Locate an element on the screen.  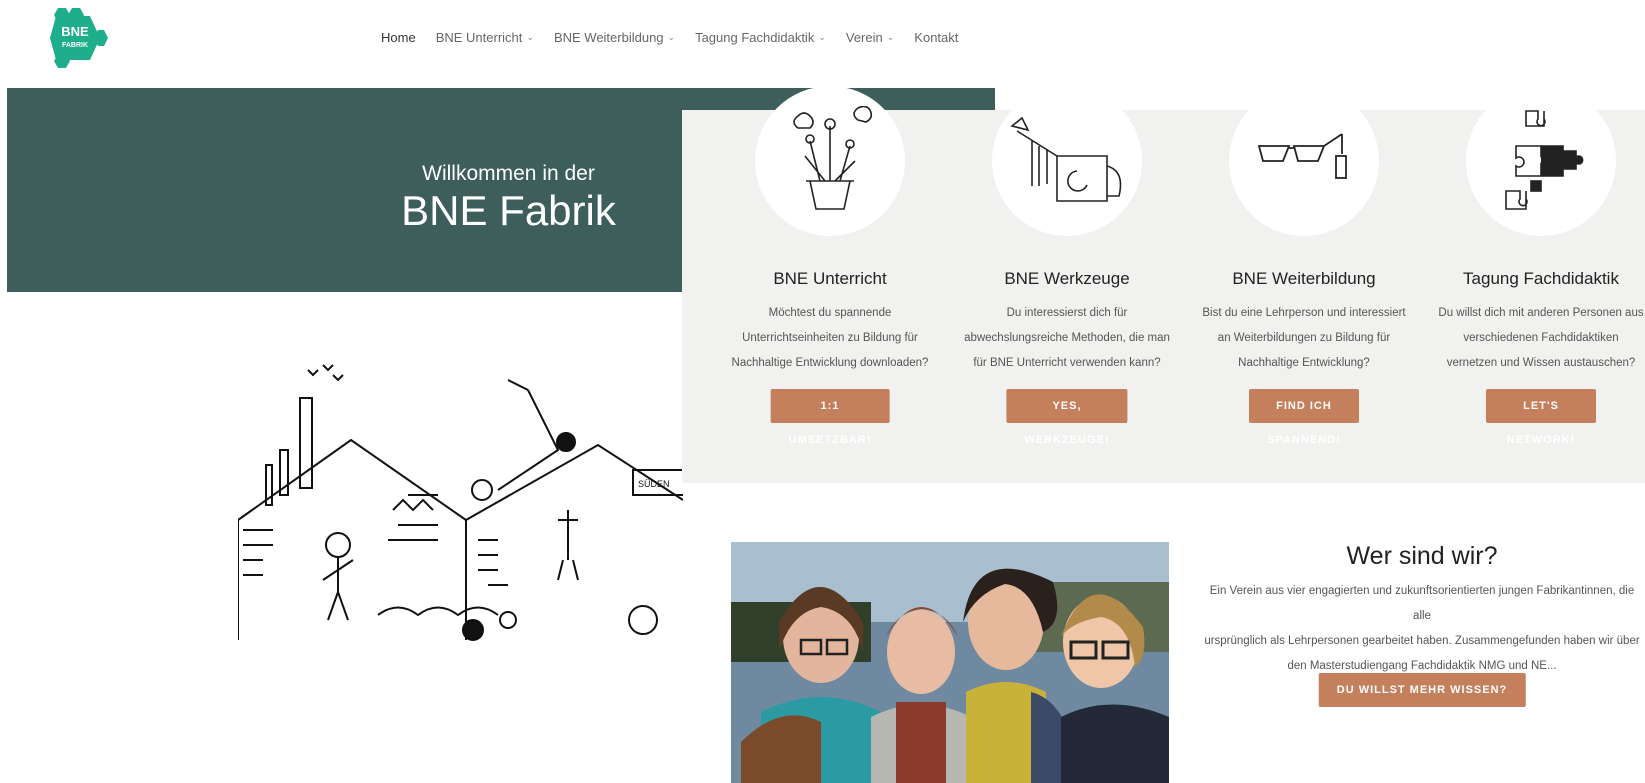
watering-can-icon is located at coordinates (1066, 159).